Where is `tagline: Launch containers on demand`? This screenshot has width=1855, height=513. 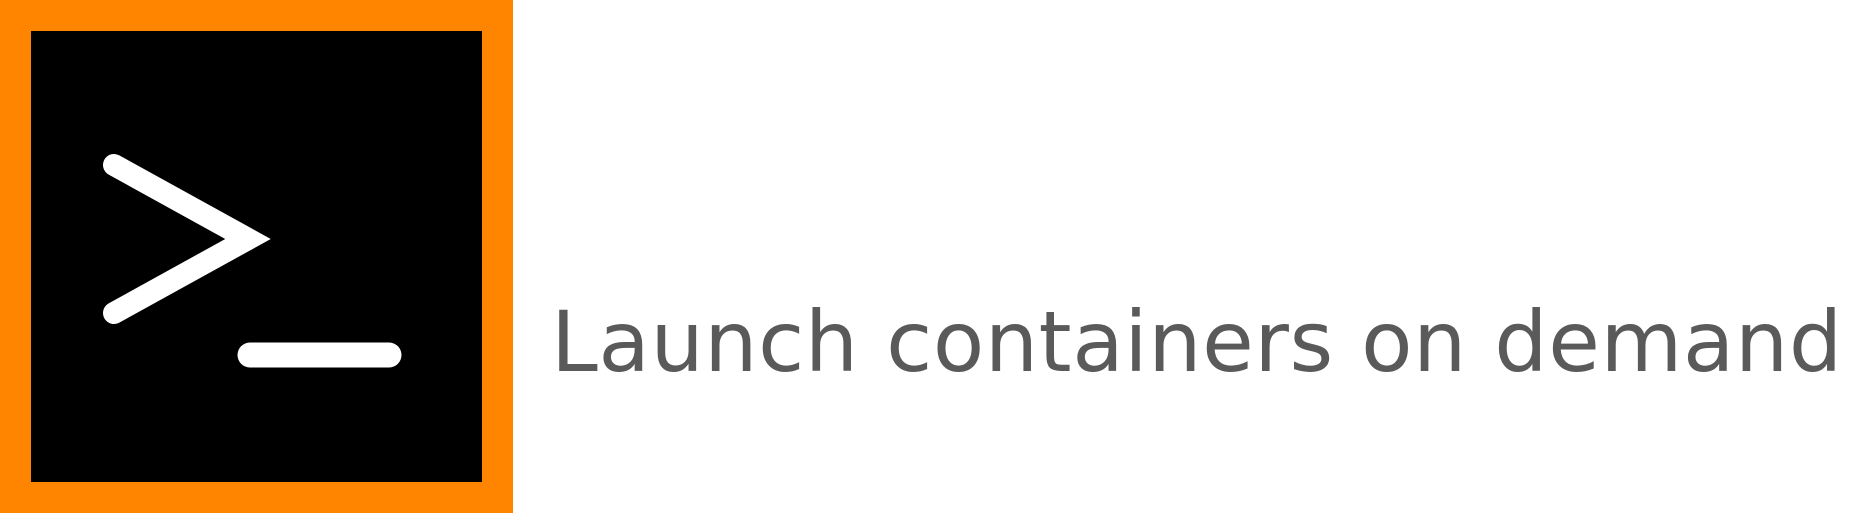
tagline: Launch containers on demand is located at coordinates (1197, 342).